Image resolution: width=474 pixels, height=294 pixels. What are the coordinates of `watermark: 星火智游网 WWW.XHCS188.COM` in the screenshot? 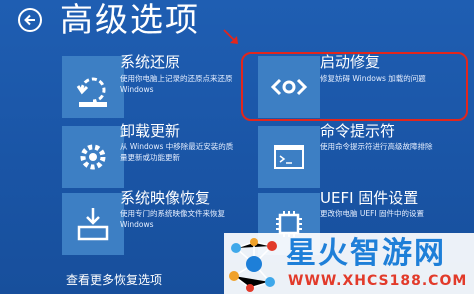 It's located at (349, 263).